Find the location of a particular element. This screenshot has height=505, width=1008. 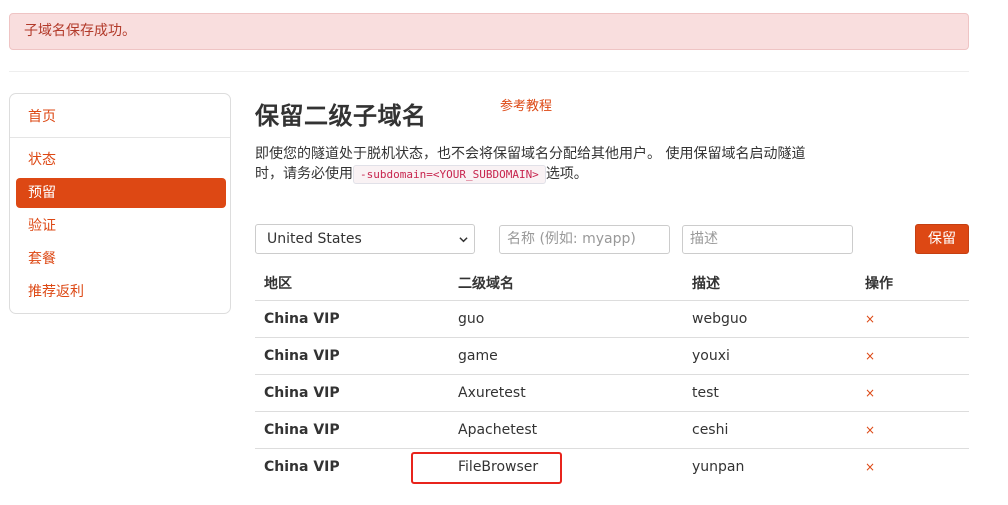

column-header-action: 操作 is located at coordinates (879, 284).